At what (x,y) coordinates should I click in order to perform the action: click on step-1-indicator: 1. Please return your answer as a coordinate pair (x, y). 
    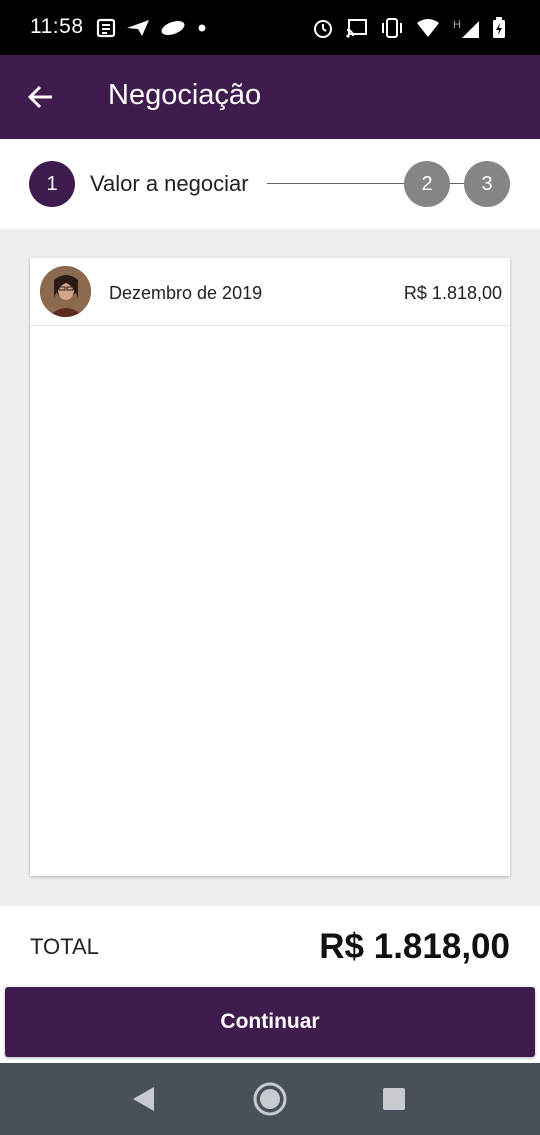
    Looking at the image, I should click on (52, 184).